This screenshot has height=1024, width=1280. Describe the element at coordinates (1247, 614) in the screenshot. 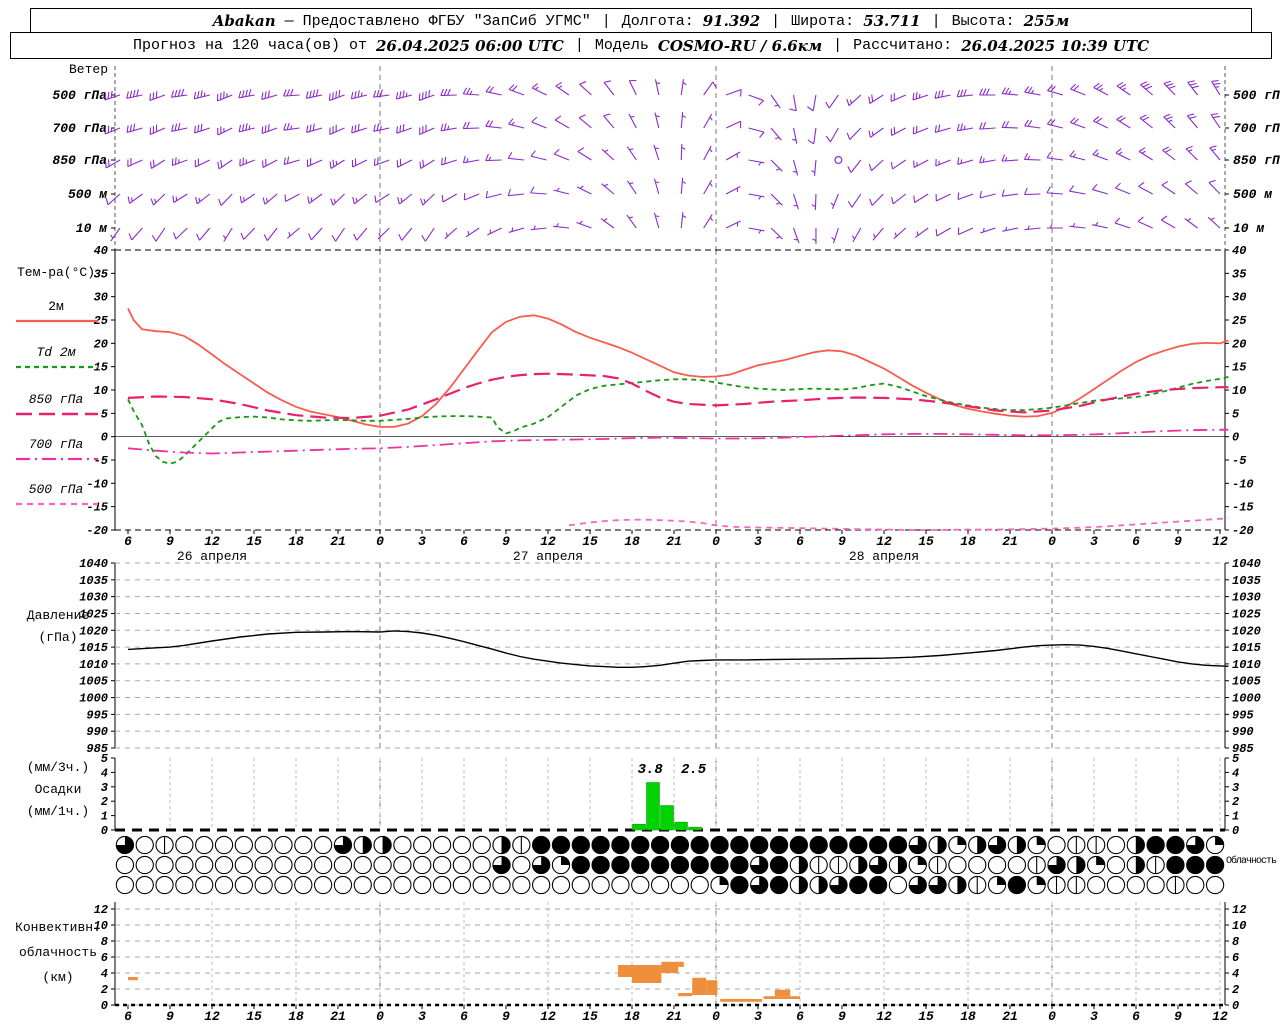

I see `svg-text: 1025` at that location.